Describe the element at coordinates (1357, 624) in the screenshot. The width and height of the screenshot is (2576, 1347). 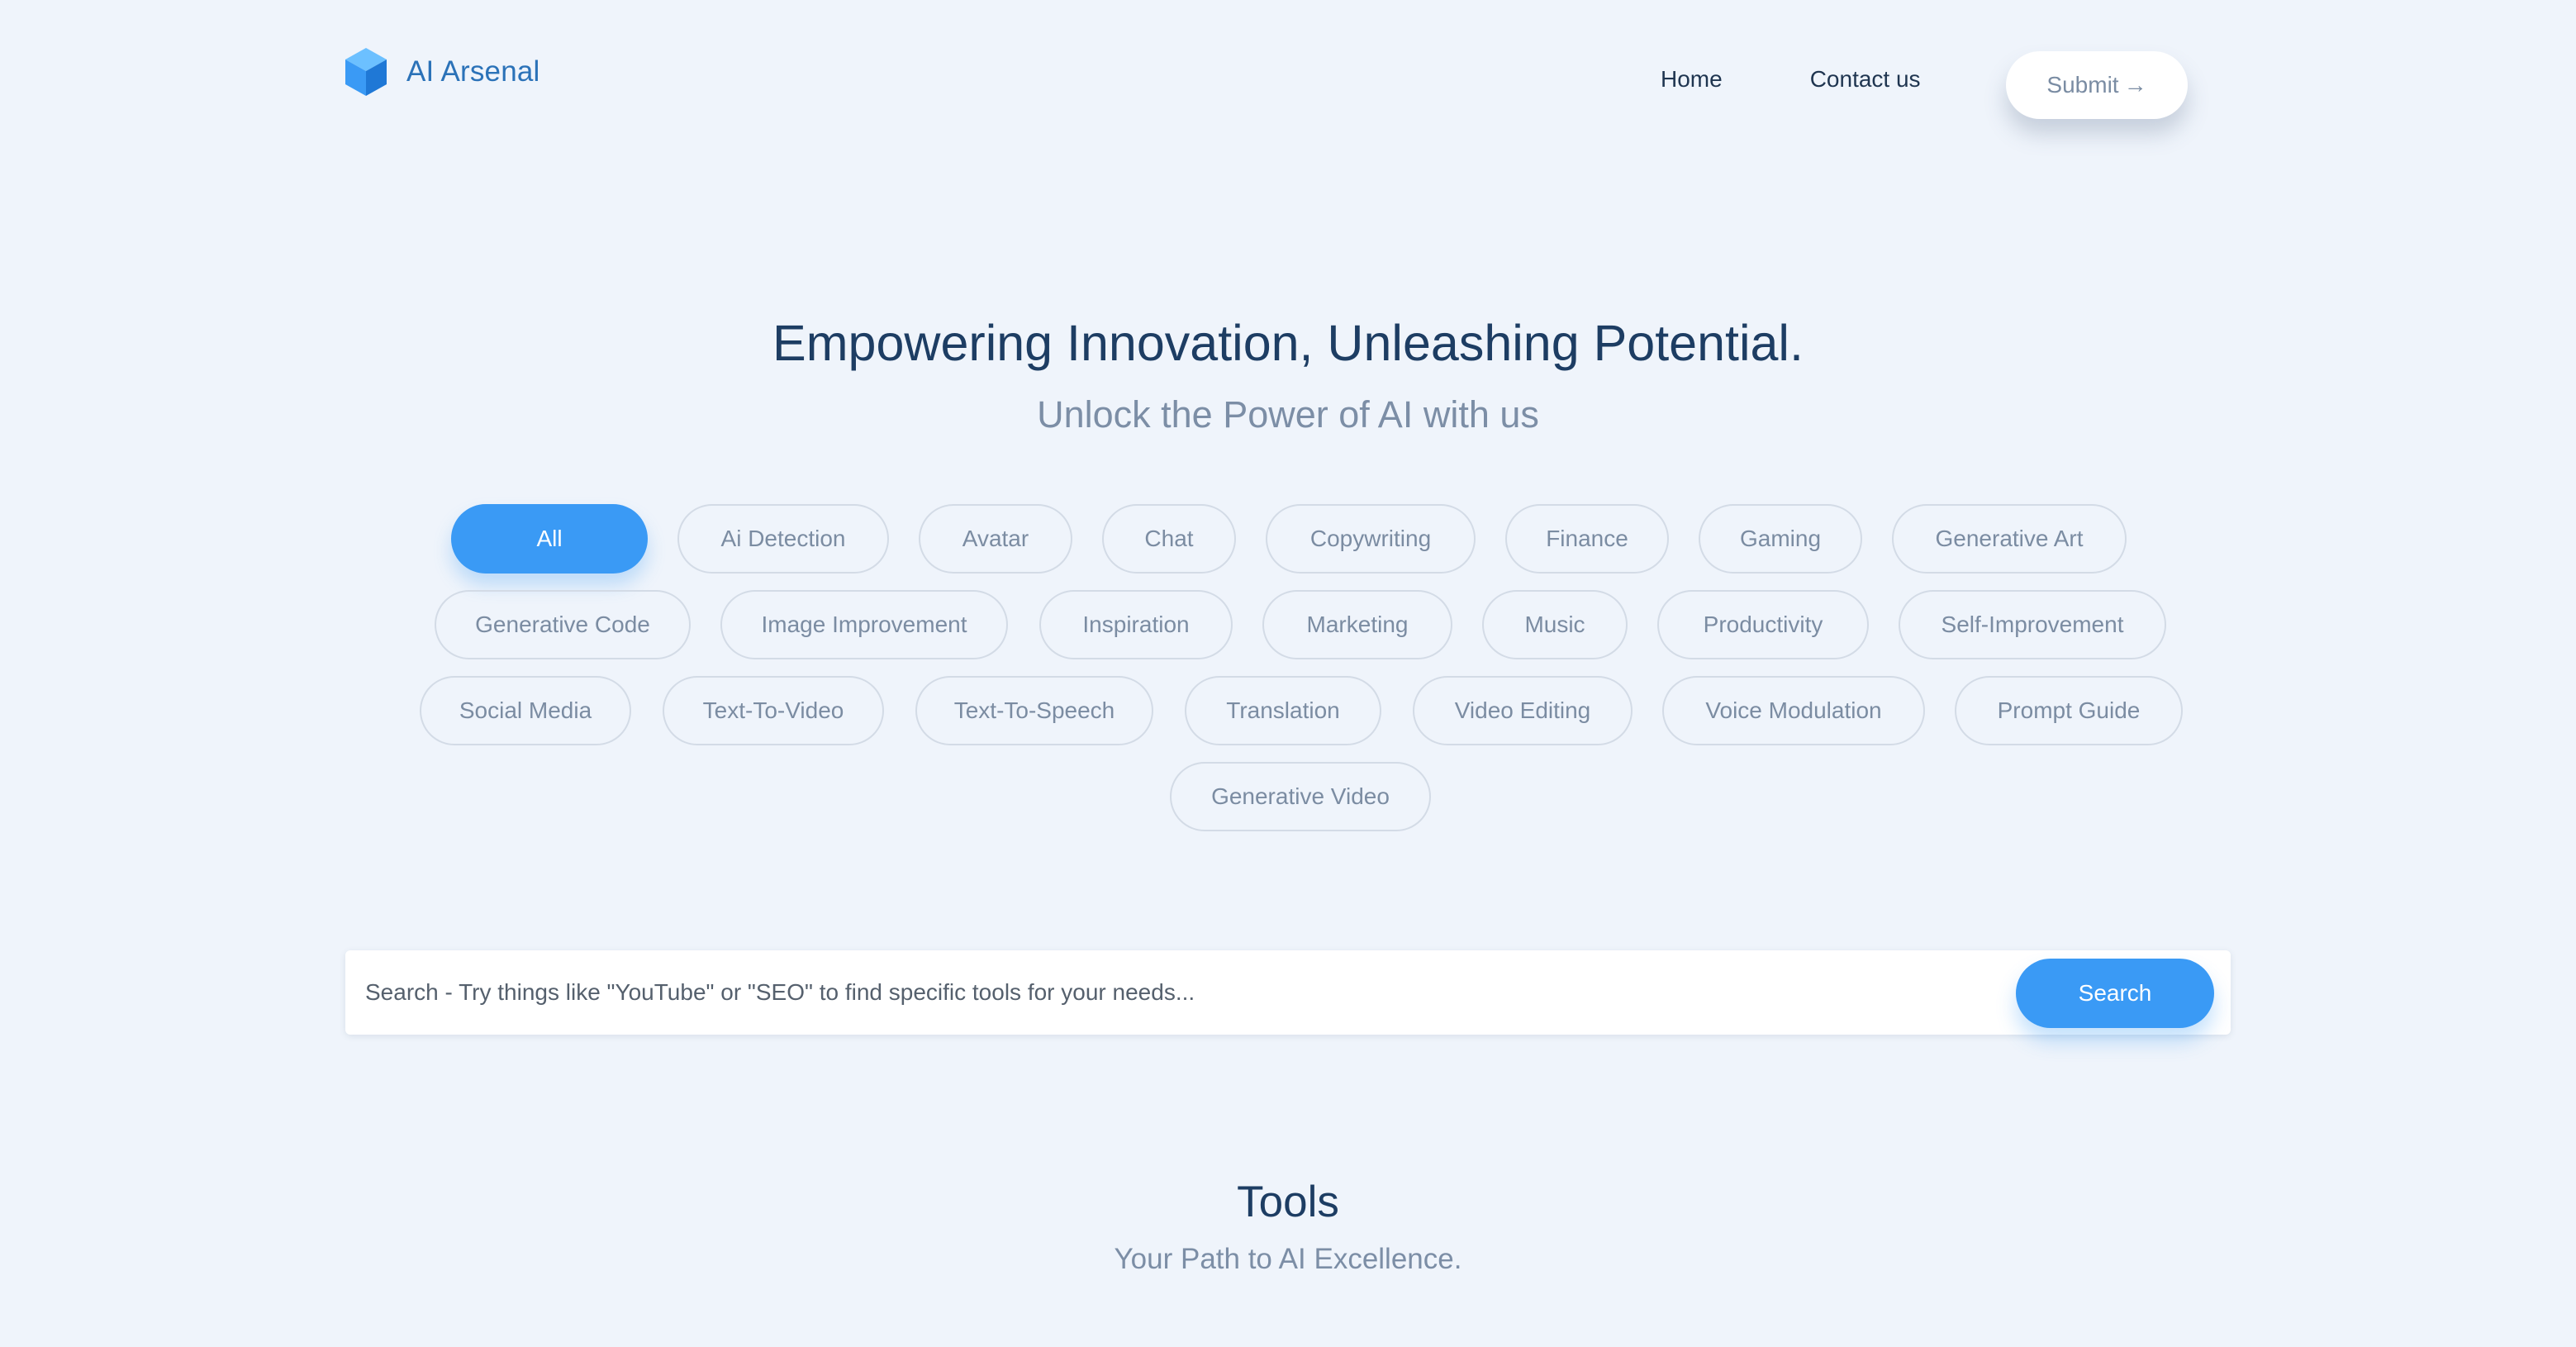
I see `category-pill-marketing: Marketing` at that location.